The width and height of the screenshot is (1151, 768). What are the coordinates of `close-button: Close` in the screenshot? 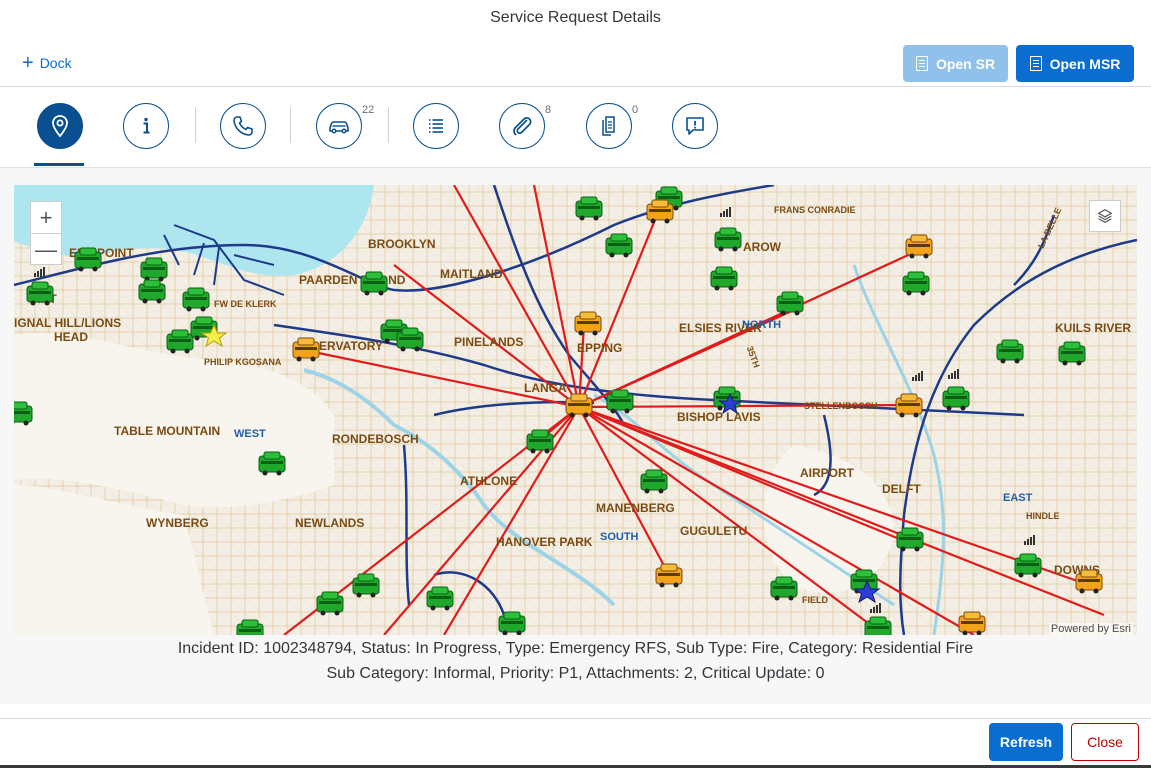 It's located at (1105, 742).